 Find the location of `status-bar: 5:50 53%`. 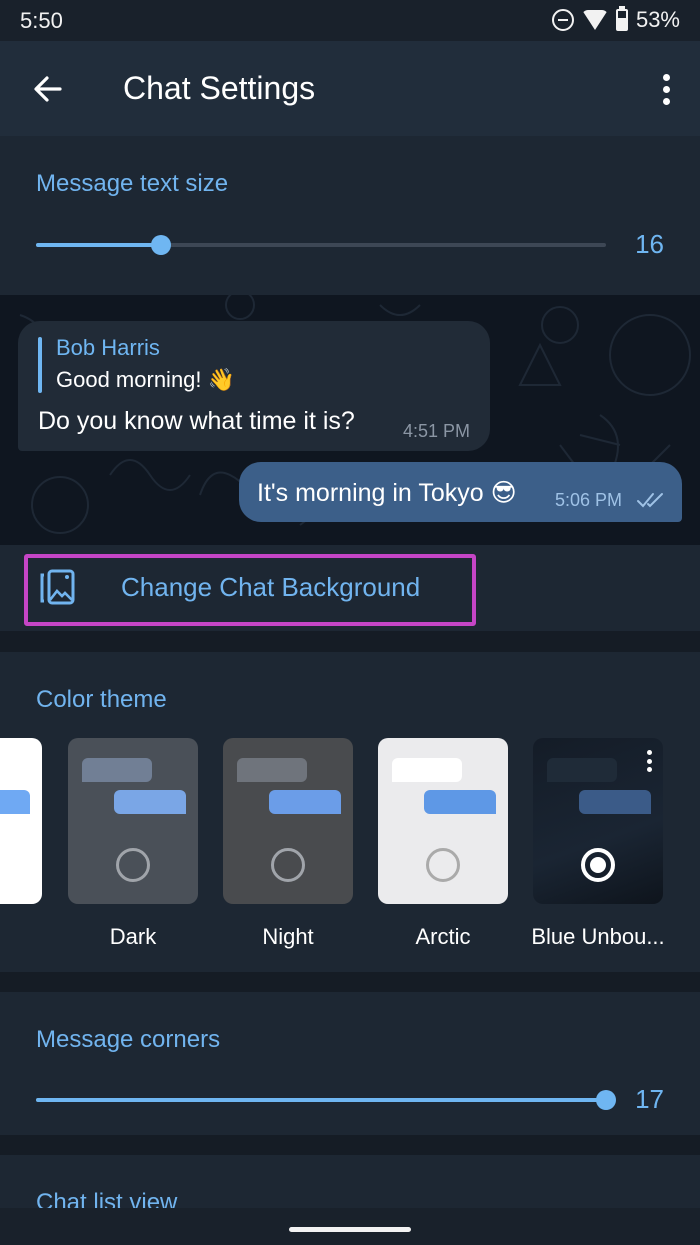

status-bar: 5:50 53% is located at coordinates (350, 20).